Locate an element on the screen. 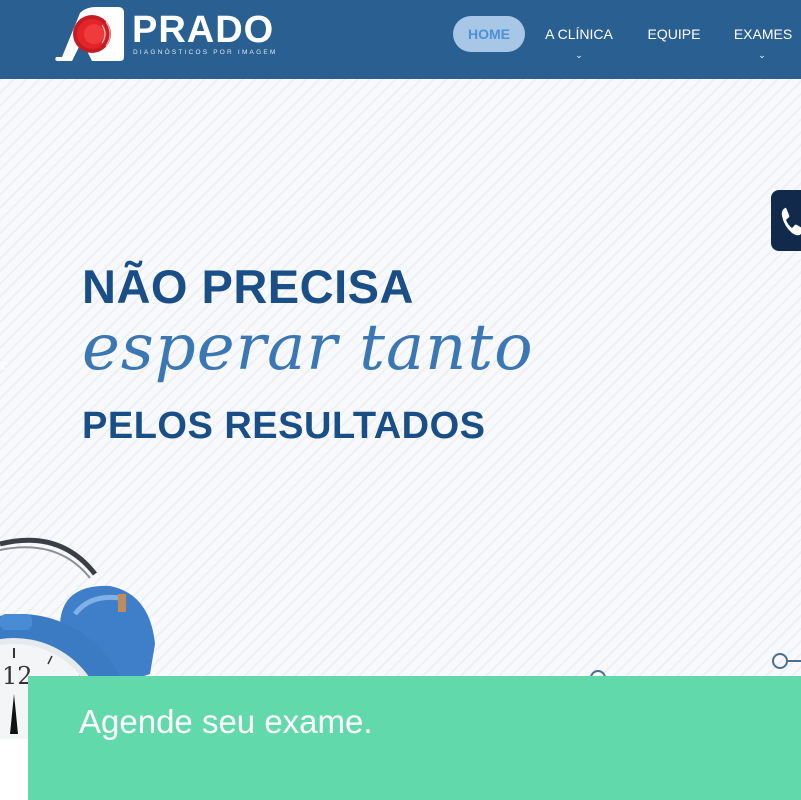 Image resolution: width=801 pixels, height=800 pixels. hero-headline-line3: PELOS RESULTADOS is located at coordinates (284, 426).